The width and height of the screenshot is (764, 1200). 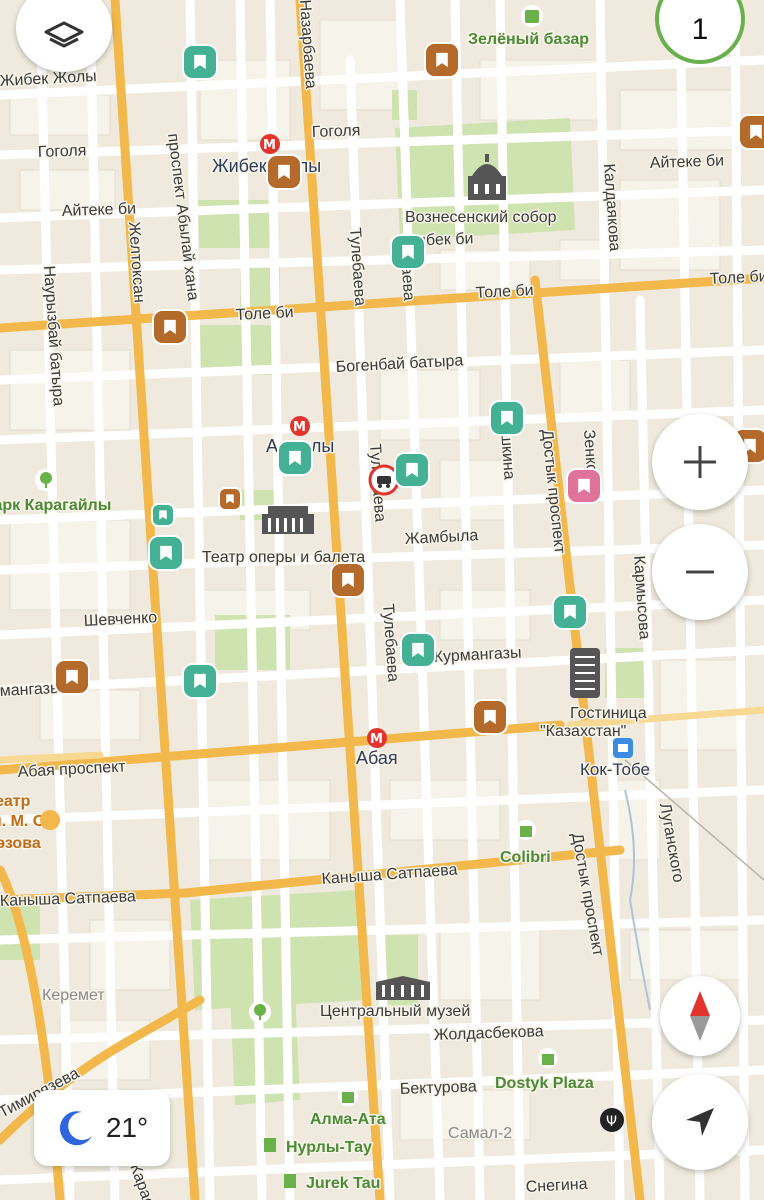 What do you see at coordinates (532, 16) in the screenshot?
I see `market-icon` at bounding box center [532, 16].